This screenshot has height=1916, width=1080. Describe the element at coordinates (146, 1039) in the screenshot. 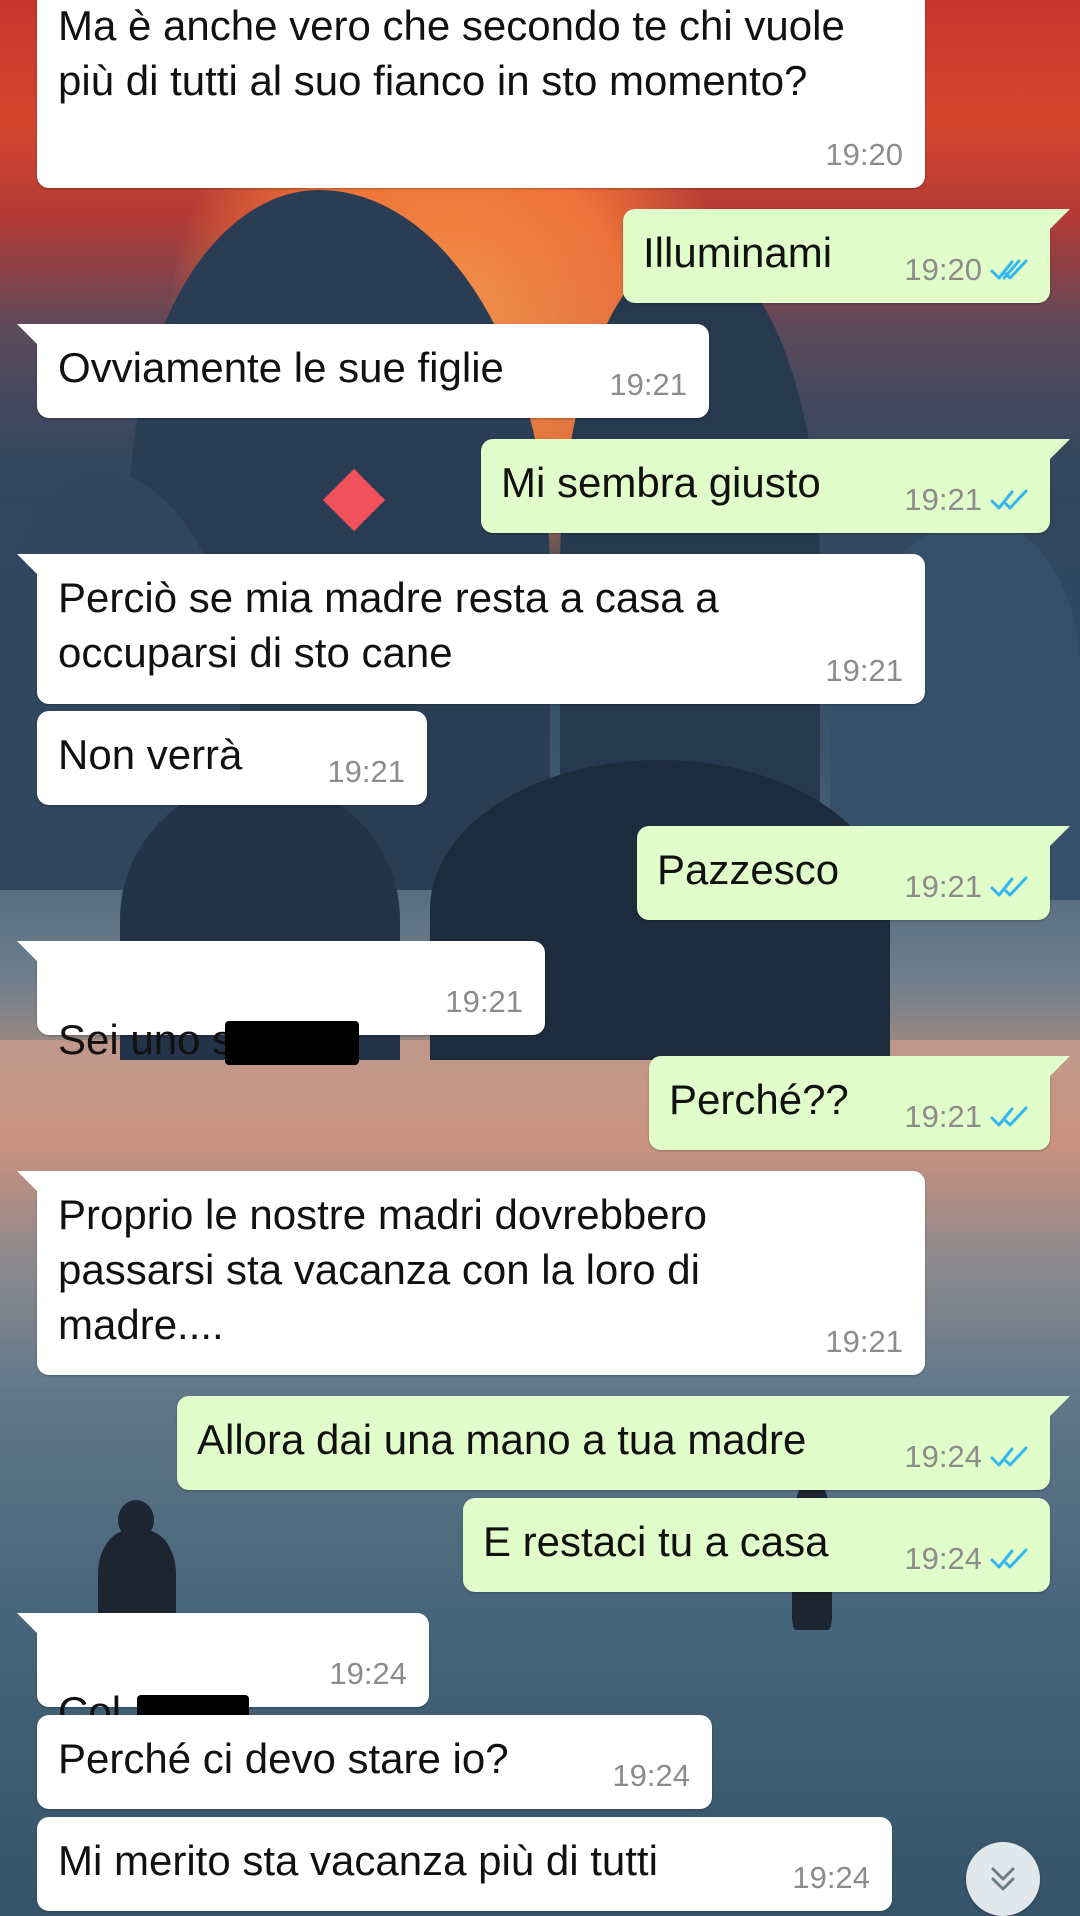

I see `message-text: Sei uno s` at that location.